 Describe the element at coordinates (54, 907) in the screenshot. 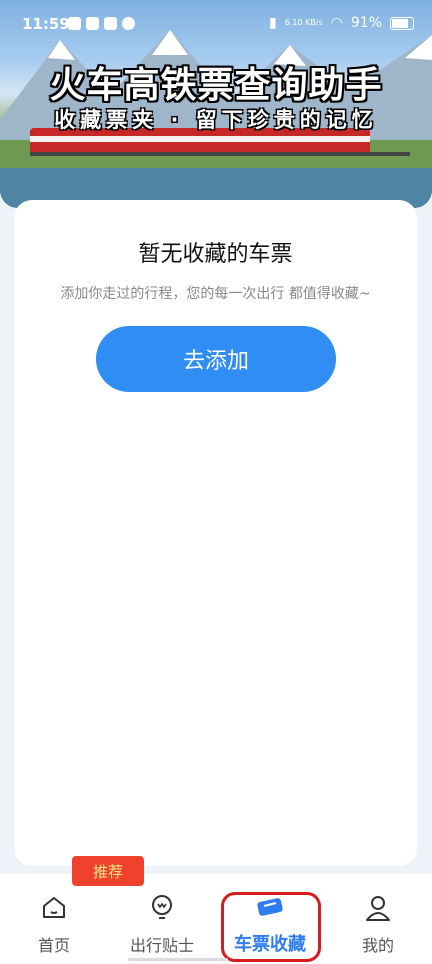

I see `home-icon` at that location.